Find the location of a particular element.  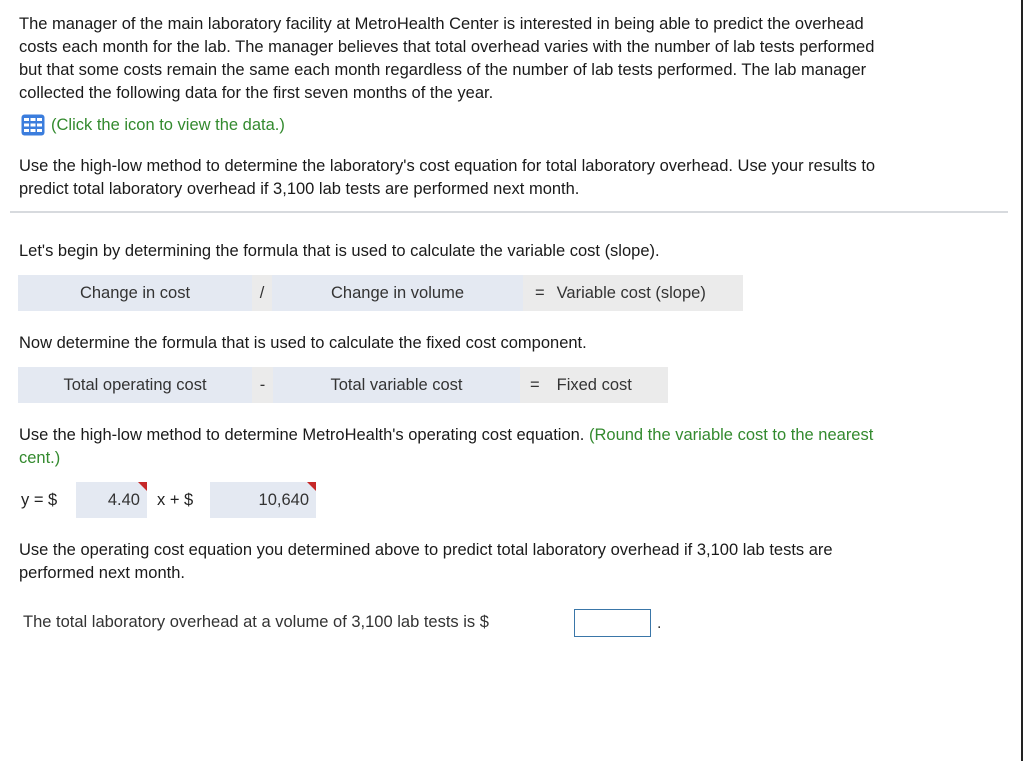

step4-line: performed next month. is located at coordinates (102, 573).